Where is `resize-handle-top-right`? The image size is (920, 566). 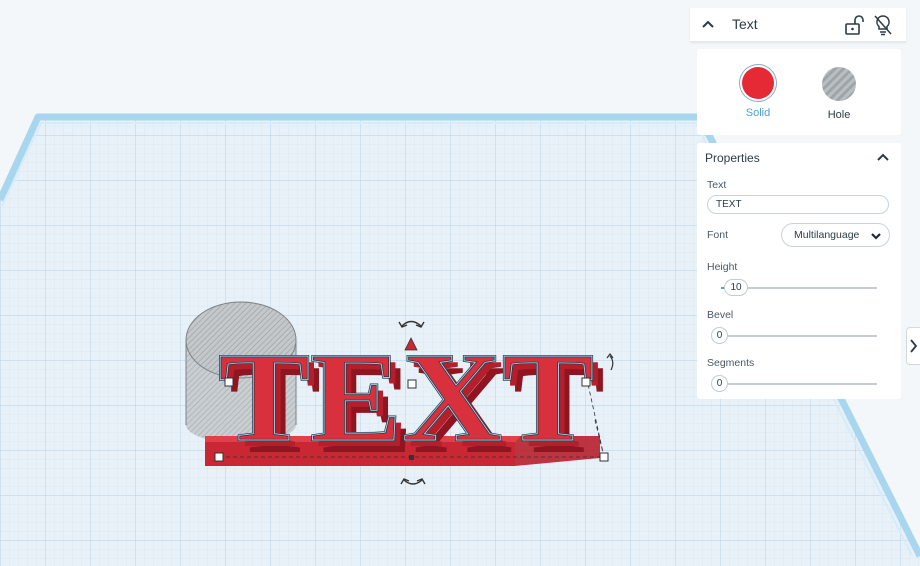 resize-handle-top-right is located at coordinates (586, 382).